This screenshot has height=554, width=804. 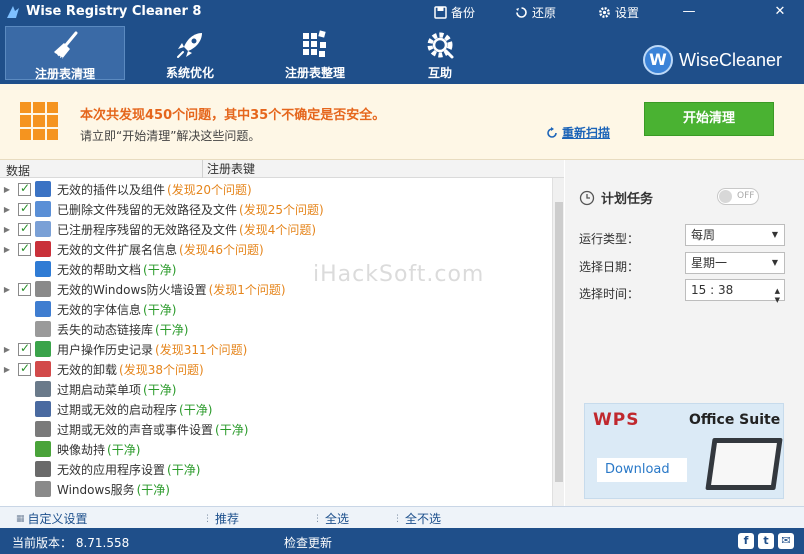 What do you see at coordinates (276, 449) in the screenshot?
I see `list-item: 映像劫持 (干净)` at bounding box center [276, 449].